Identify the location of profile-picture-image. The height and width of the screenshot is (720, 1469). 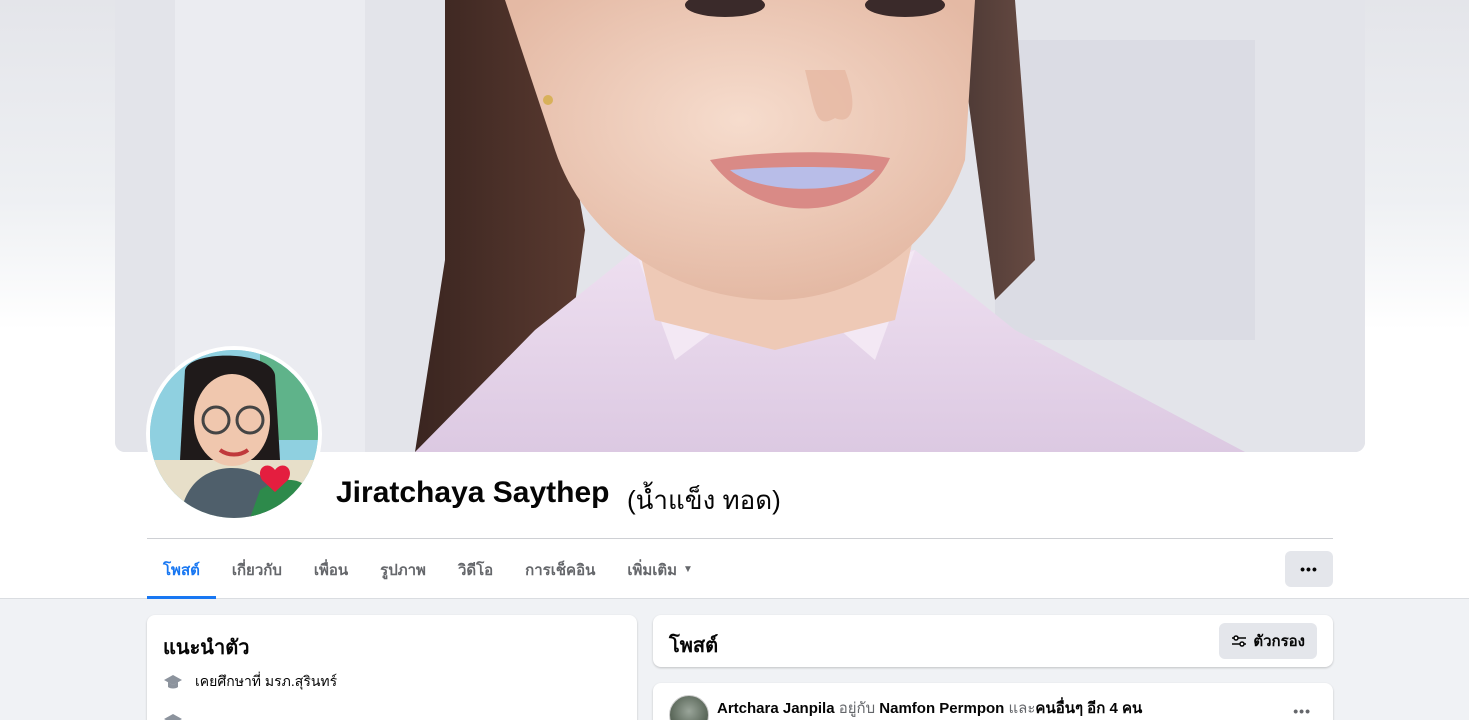
(234, 434).